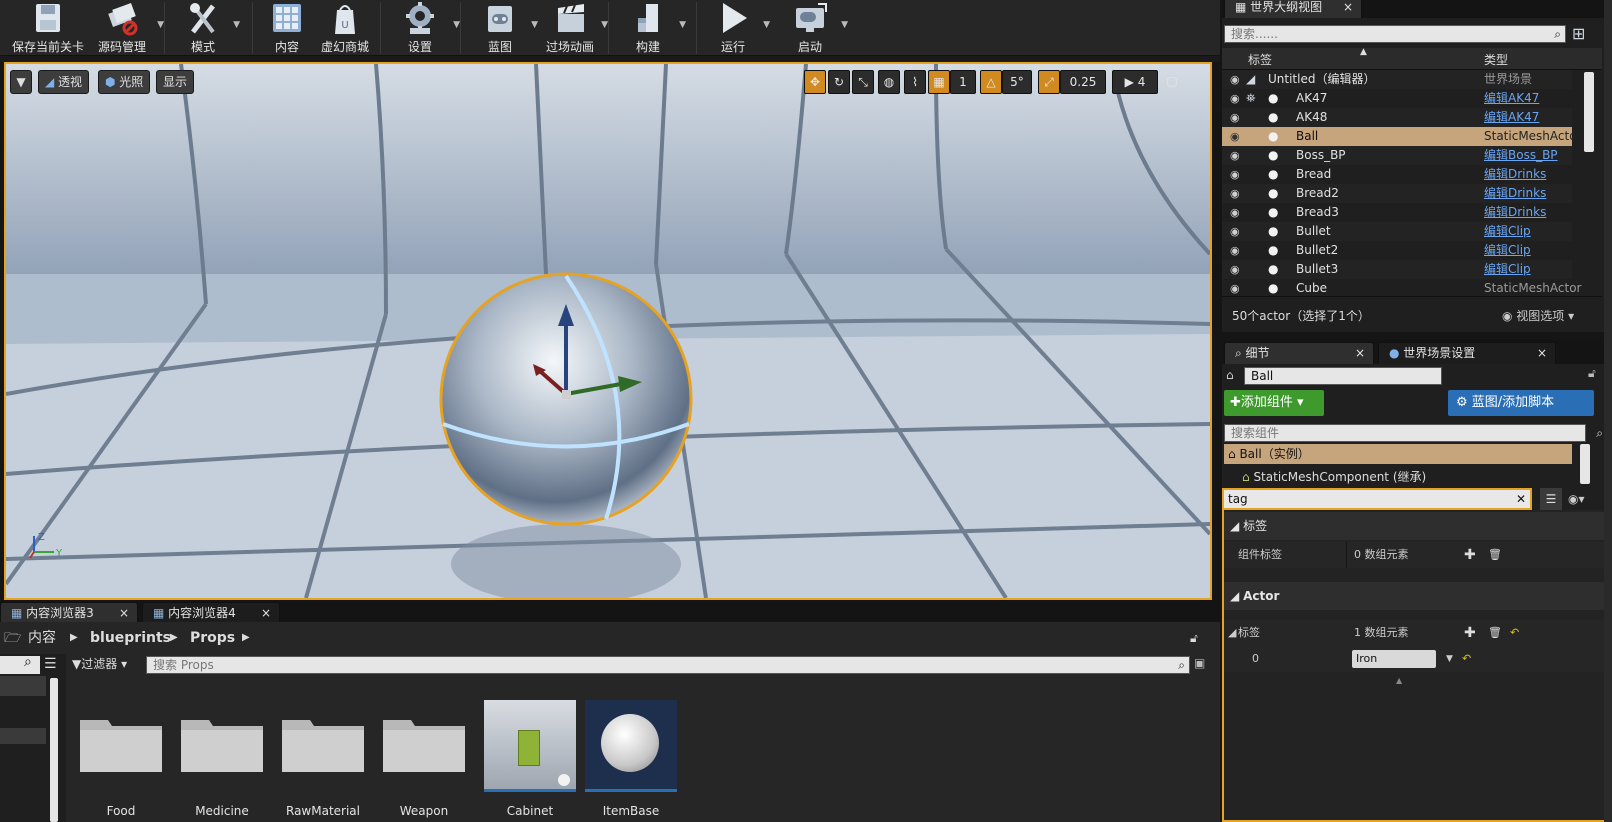 The width and height of the screenshot is (1612, 822). I want to click on breadcrumb-props: Props, so click(212, 638).